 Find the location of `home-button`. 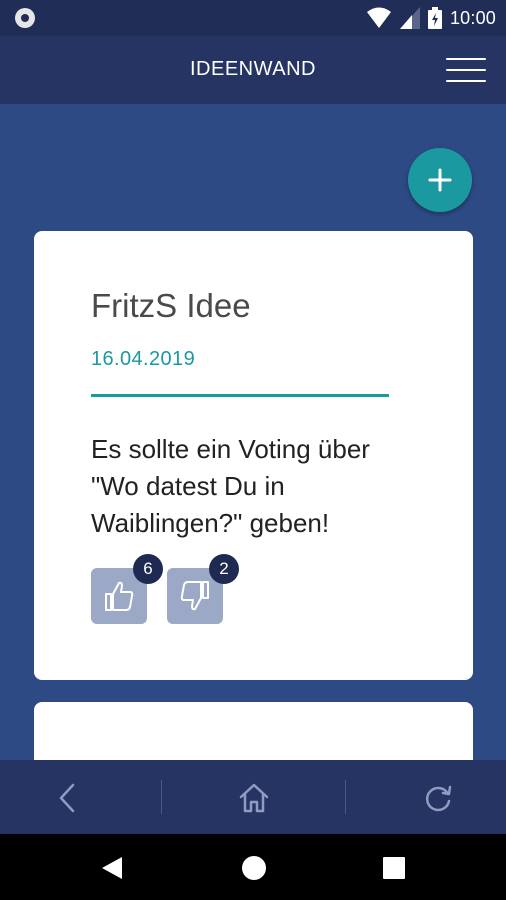

home-button is located at coordinates (254, 798).